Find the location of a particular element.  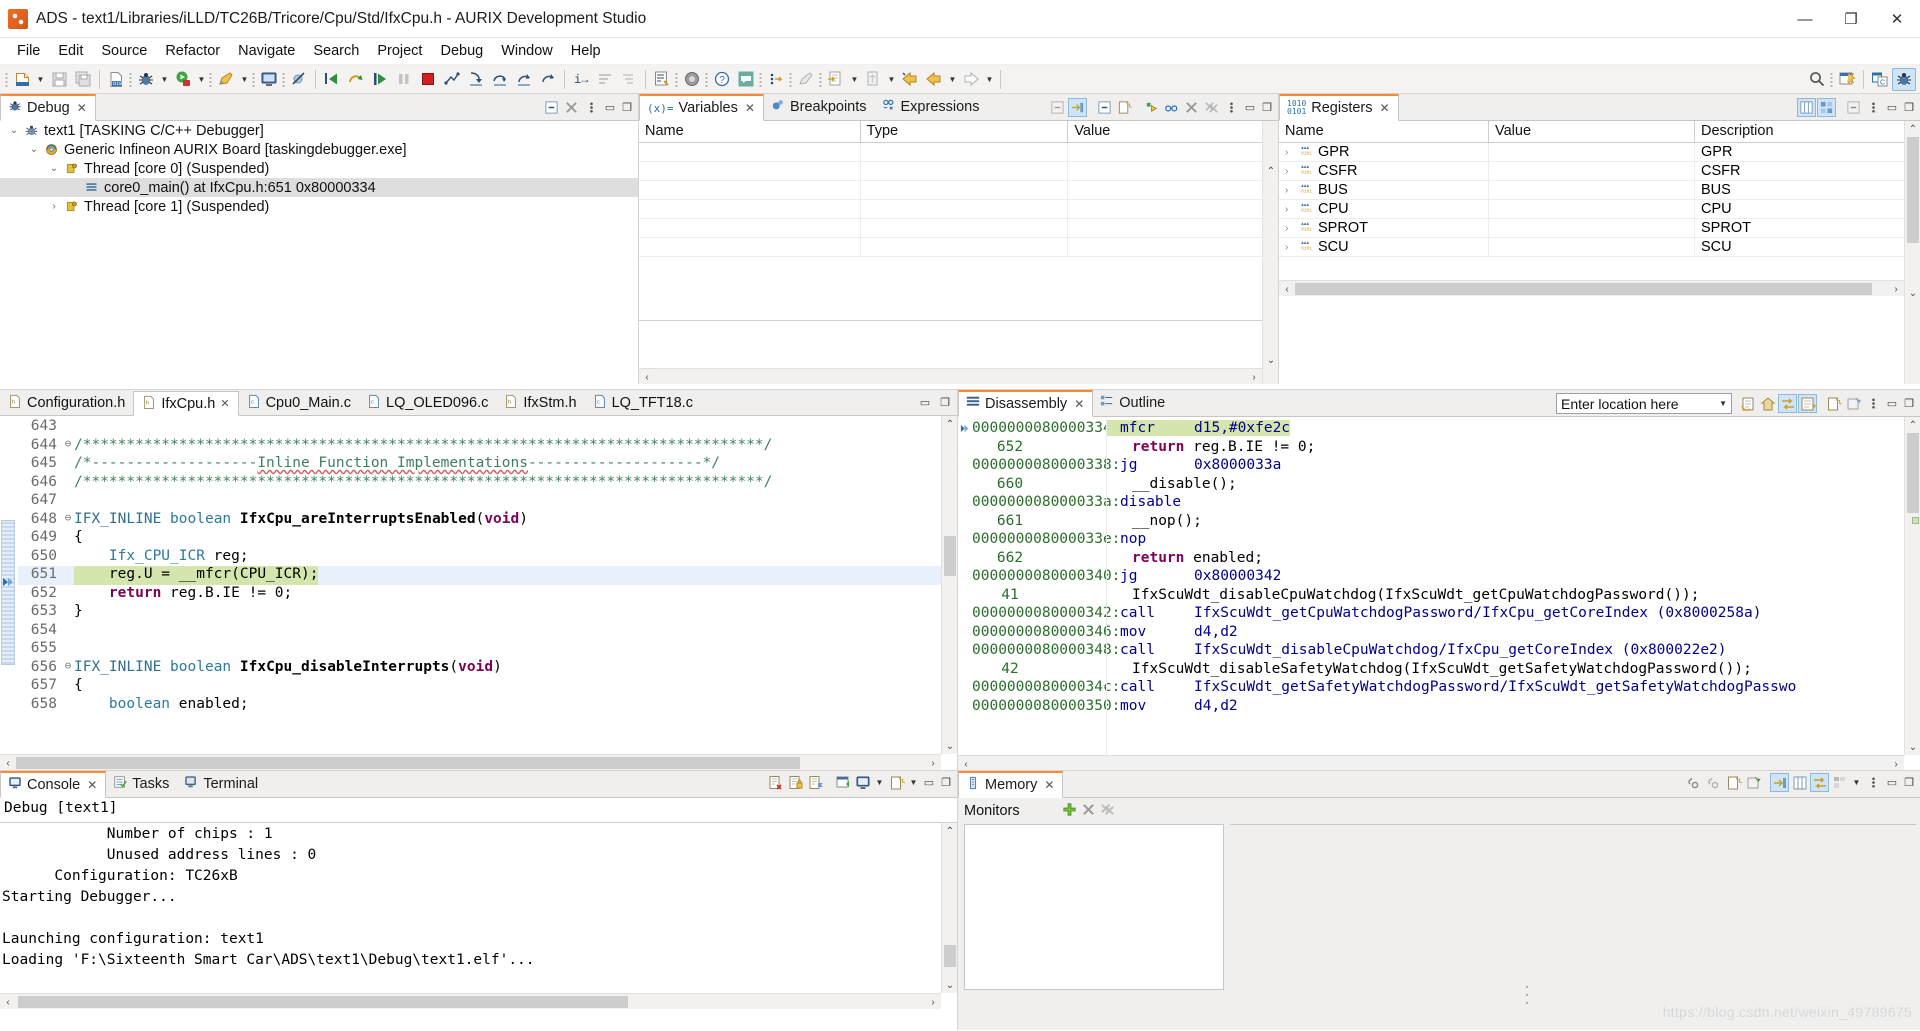

comment-balloon-icon is located at coordinates (746, 79).